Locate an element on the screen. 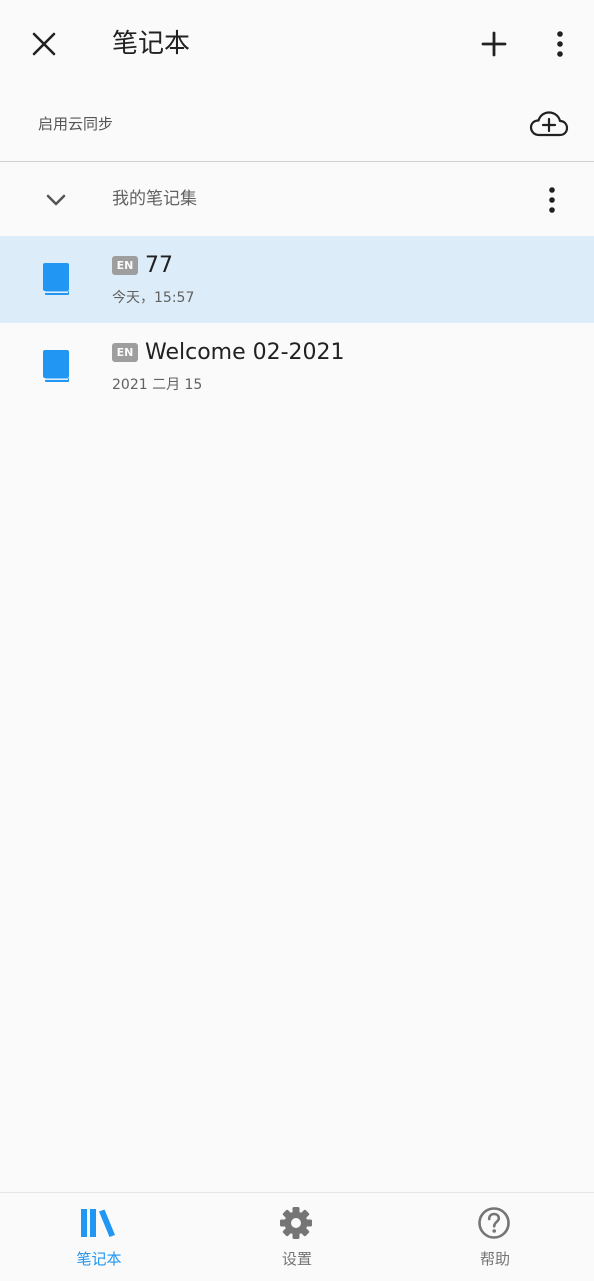 Image resolution: width=594 pixels, height=1281 pixels. gear-icon is located at coordinates (296, 1223).